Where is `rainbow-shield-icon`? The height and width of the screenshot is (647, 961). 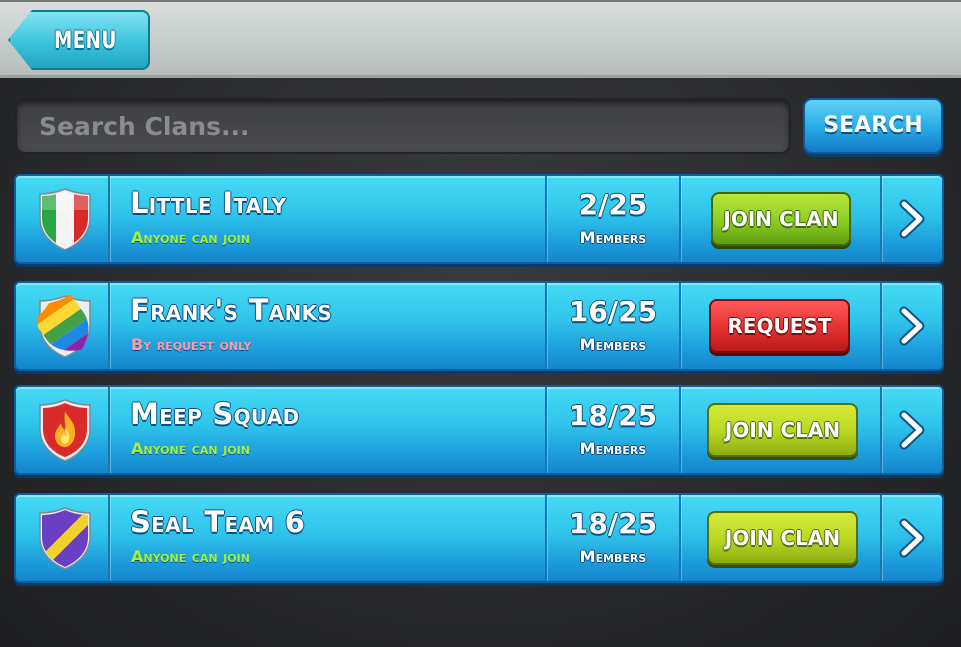 rainbow-shield-icon is located at coordinates (65, 326).